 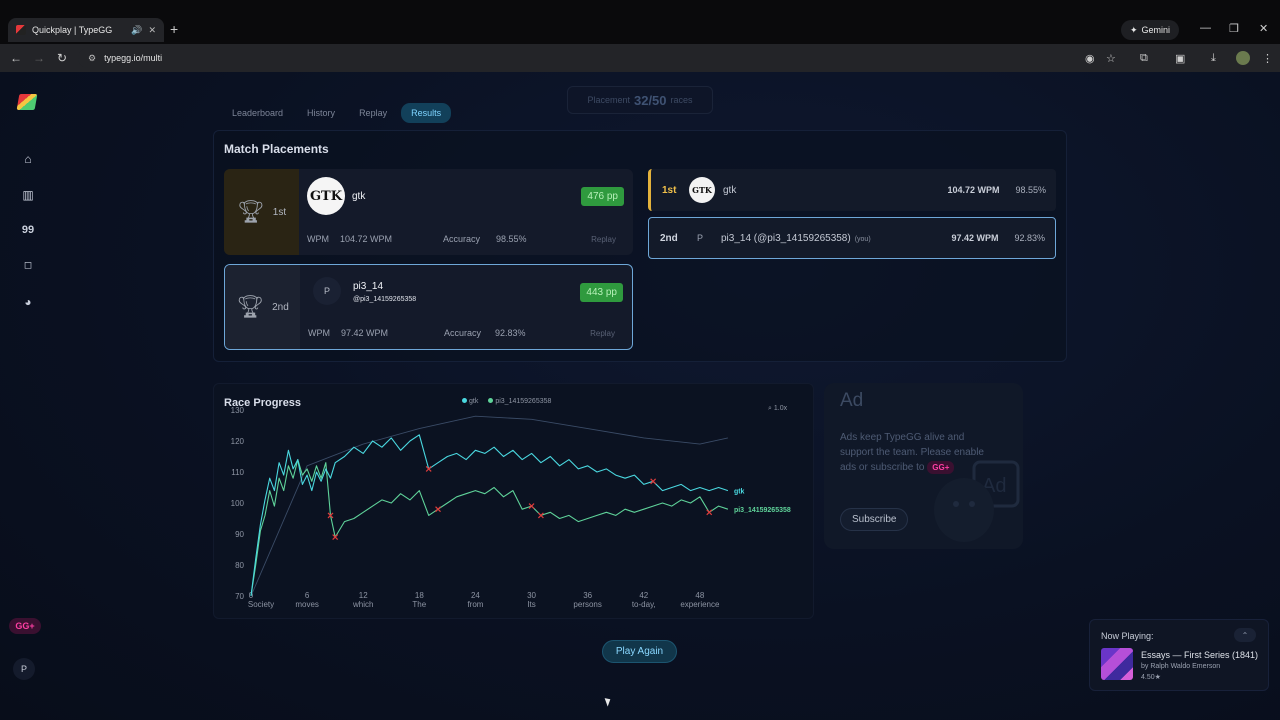 I want to click on y-tick-label: 100, so click(x=238, y=503).